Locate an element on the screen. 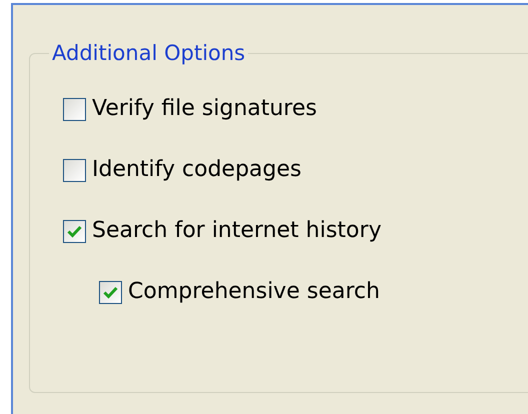 Image resolution: width=528 pixels, height=414 pixels. checkbox-label: Search for internet history is located at coordinates (237, 231).